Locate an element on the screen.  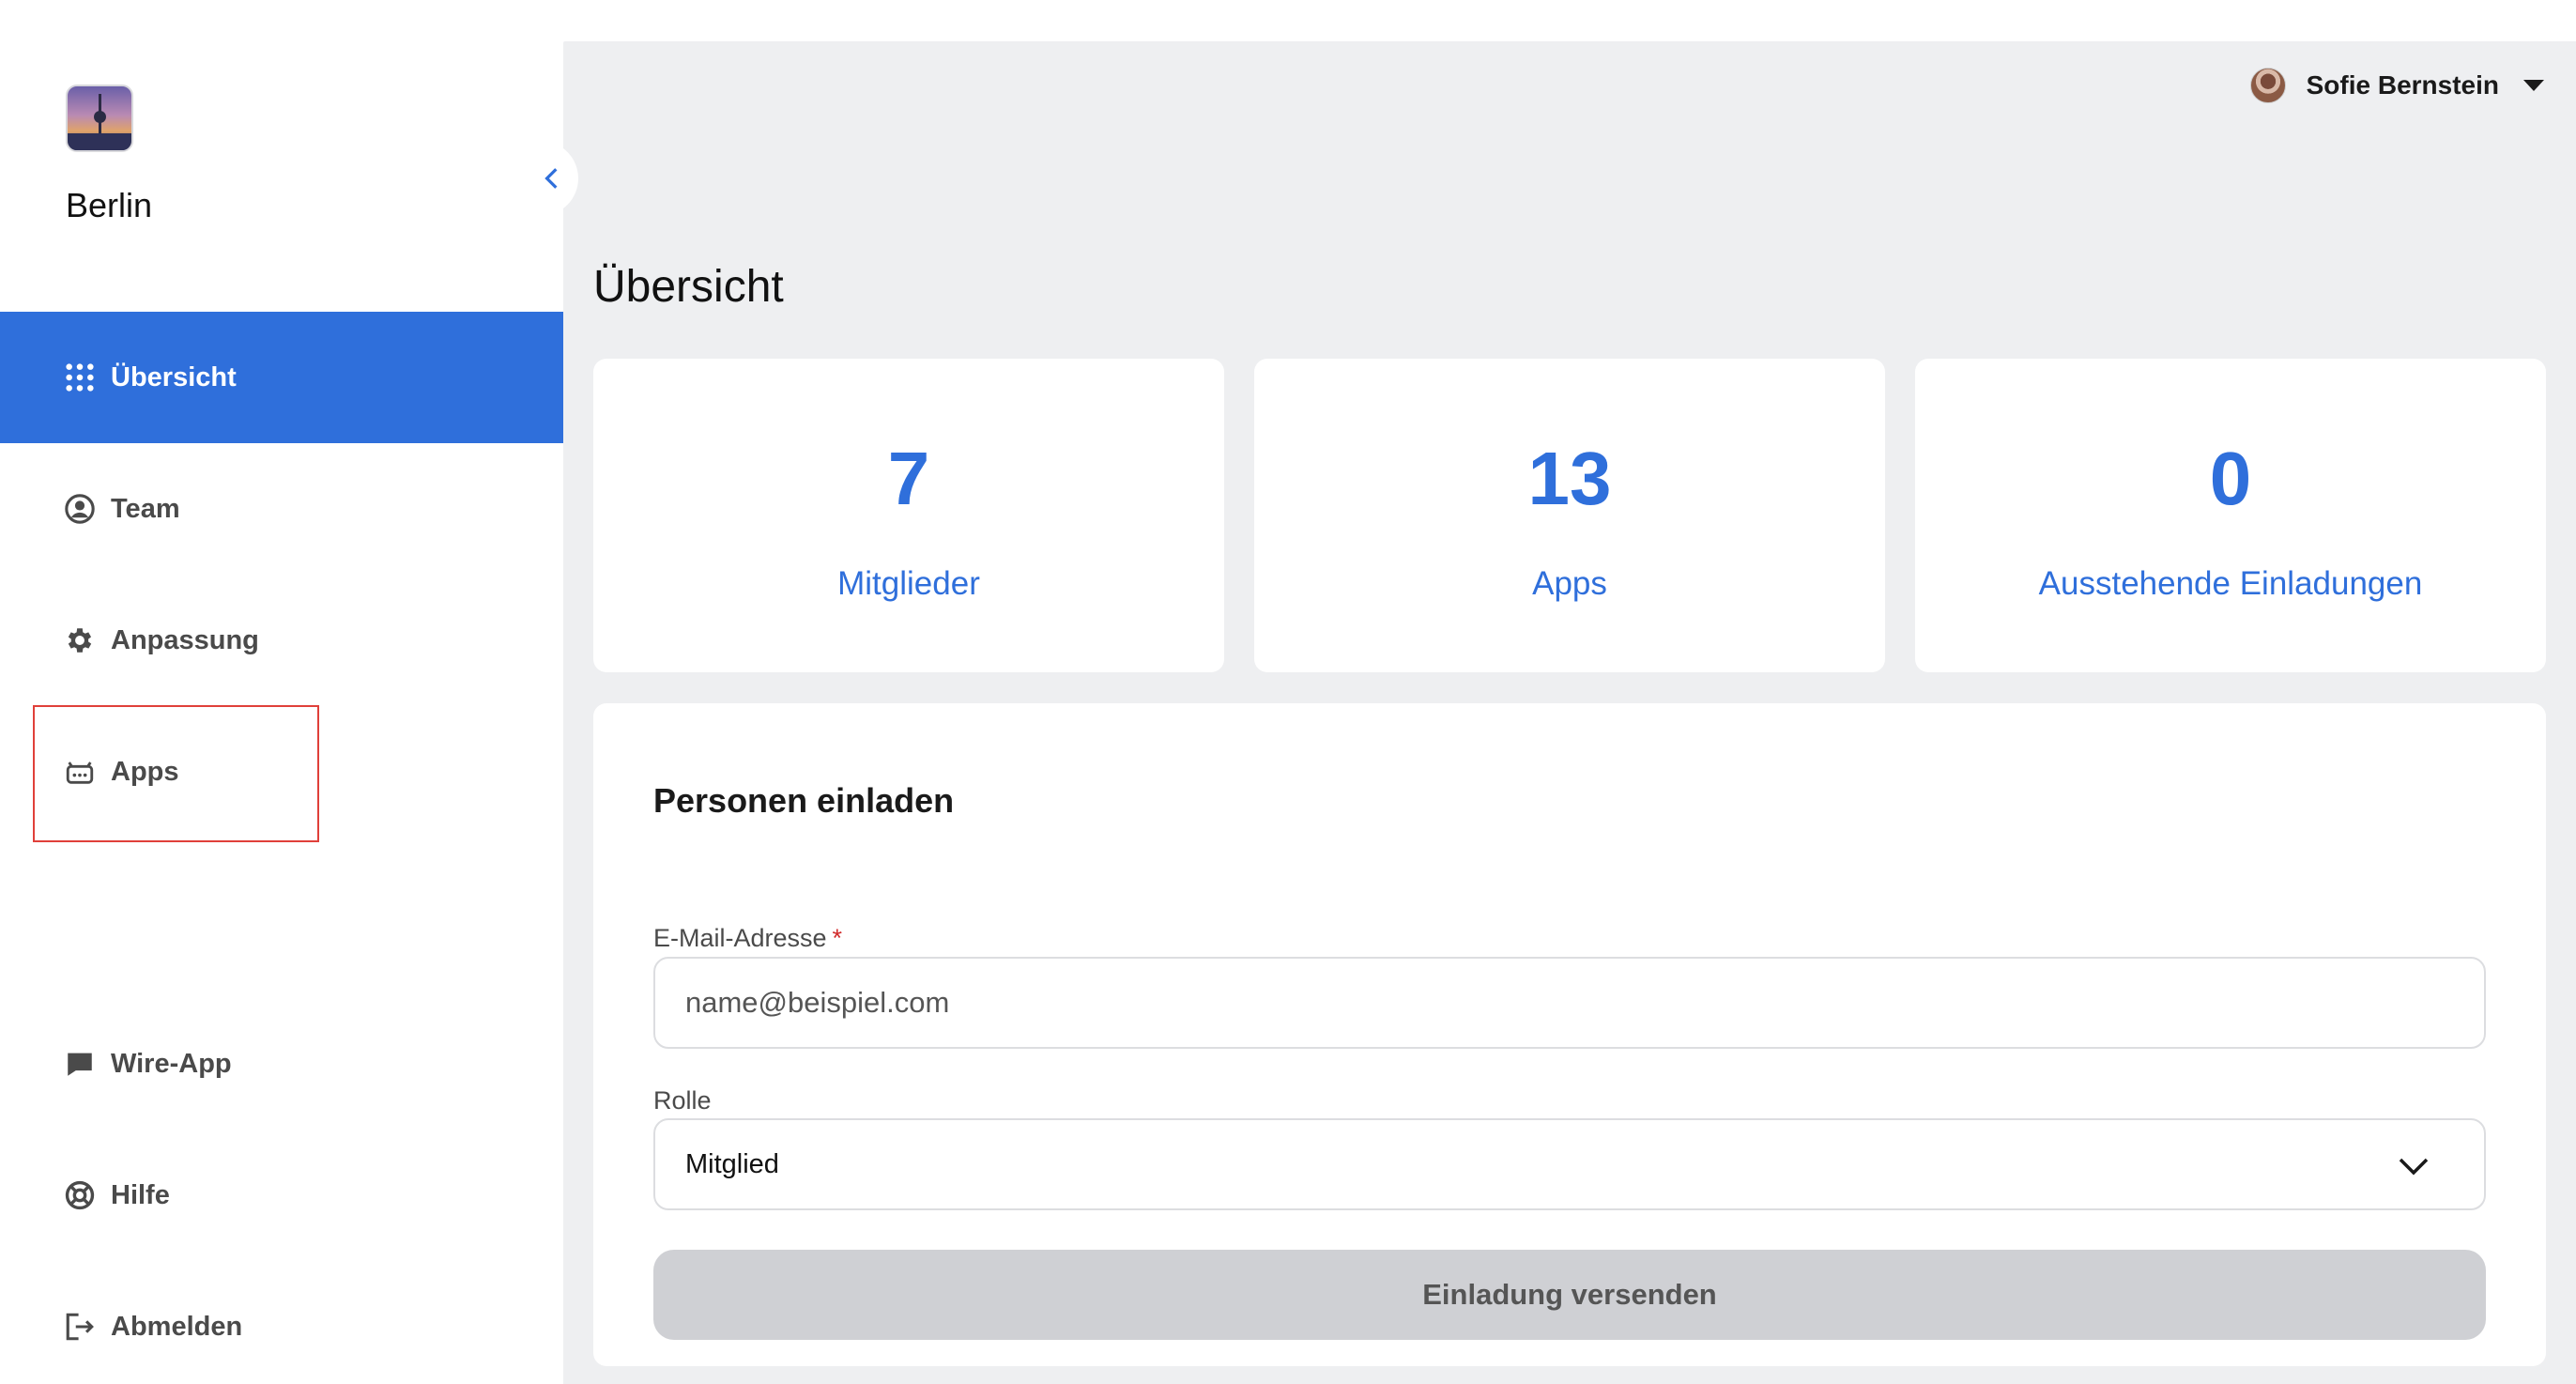
page-title: Übersicht is located at coordinates (688, 287).